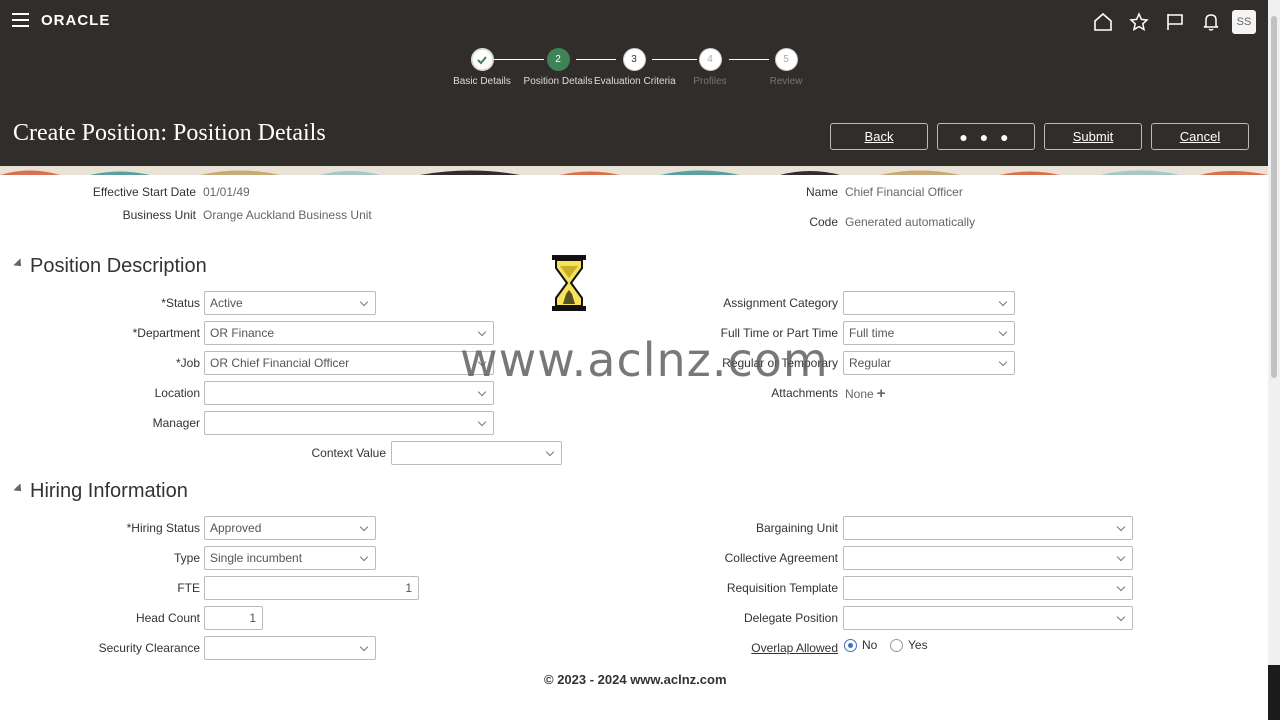 The width and height of the screenshot is (1280, 720). Describe the element at coordinates (163, 528) in the screenshot. I see `hiring-status-label: Hiring Status` at that location.